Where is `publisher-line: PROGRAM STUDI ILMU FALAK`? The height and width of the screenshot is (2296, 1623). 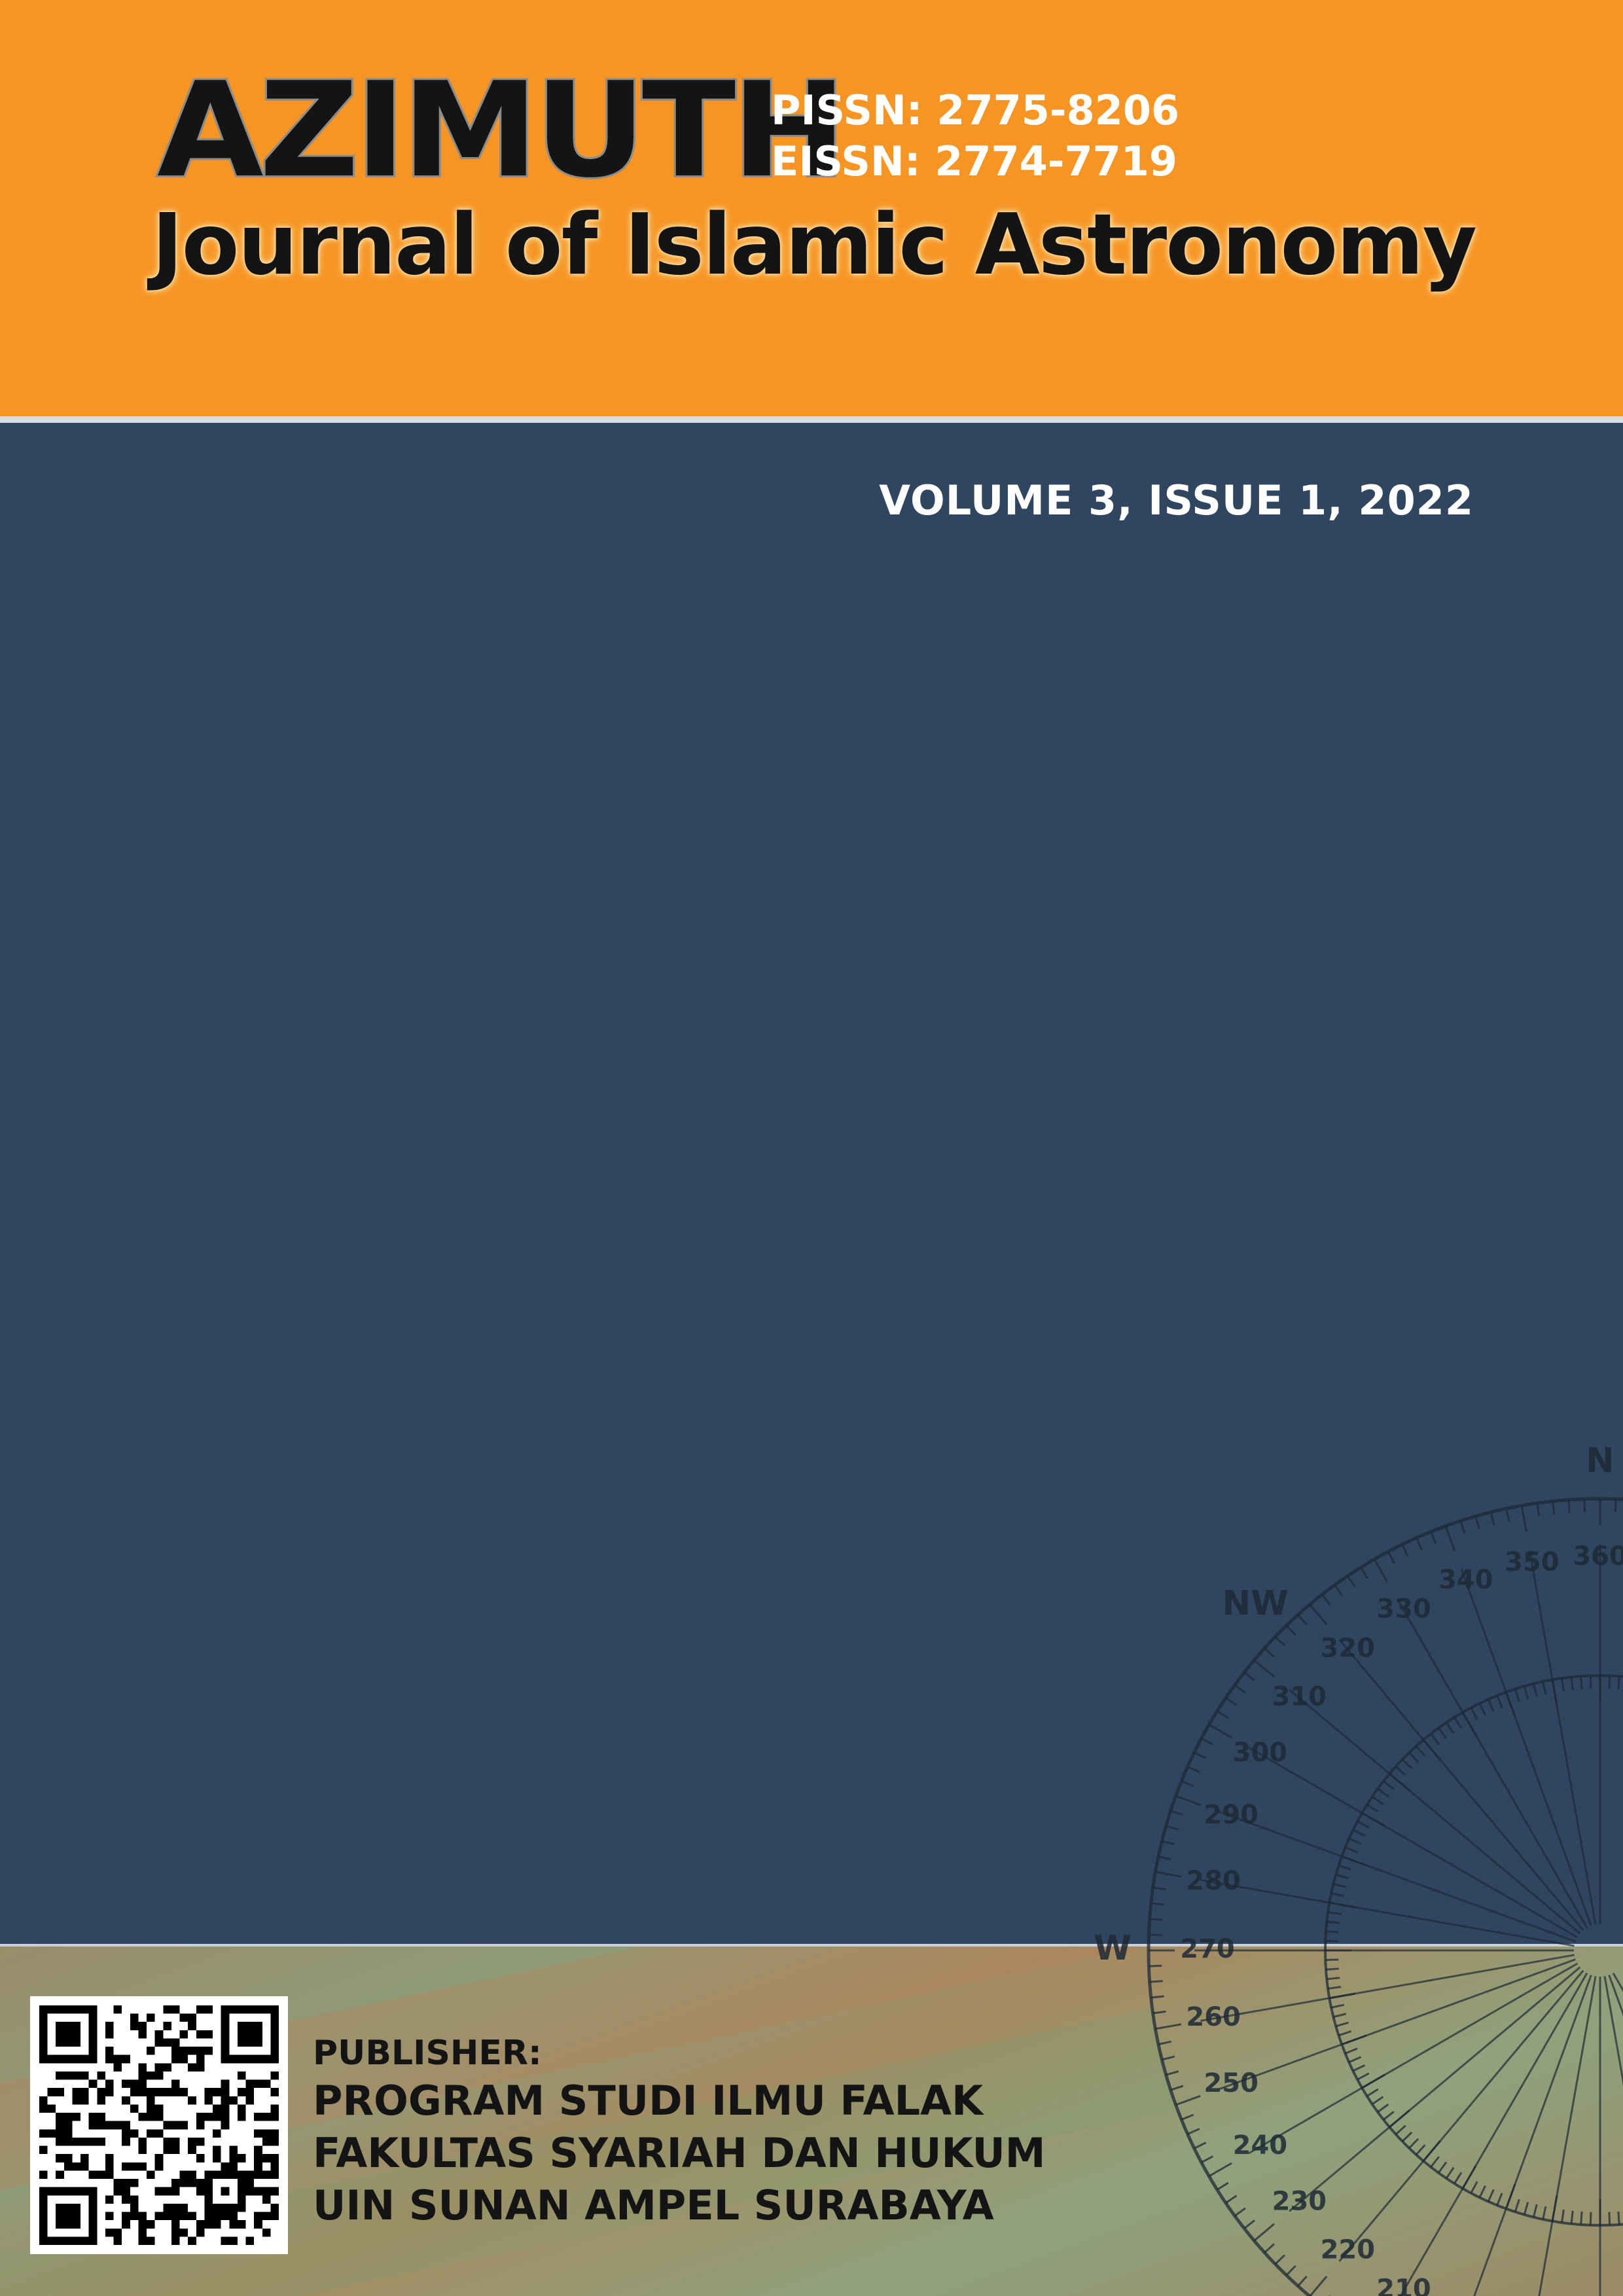 publisher-line: PROGRAM STUDI ILMU FALAK is located at coordinates (648, 2101).